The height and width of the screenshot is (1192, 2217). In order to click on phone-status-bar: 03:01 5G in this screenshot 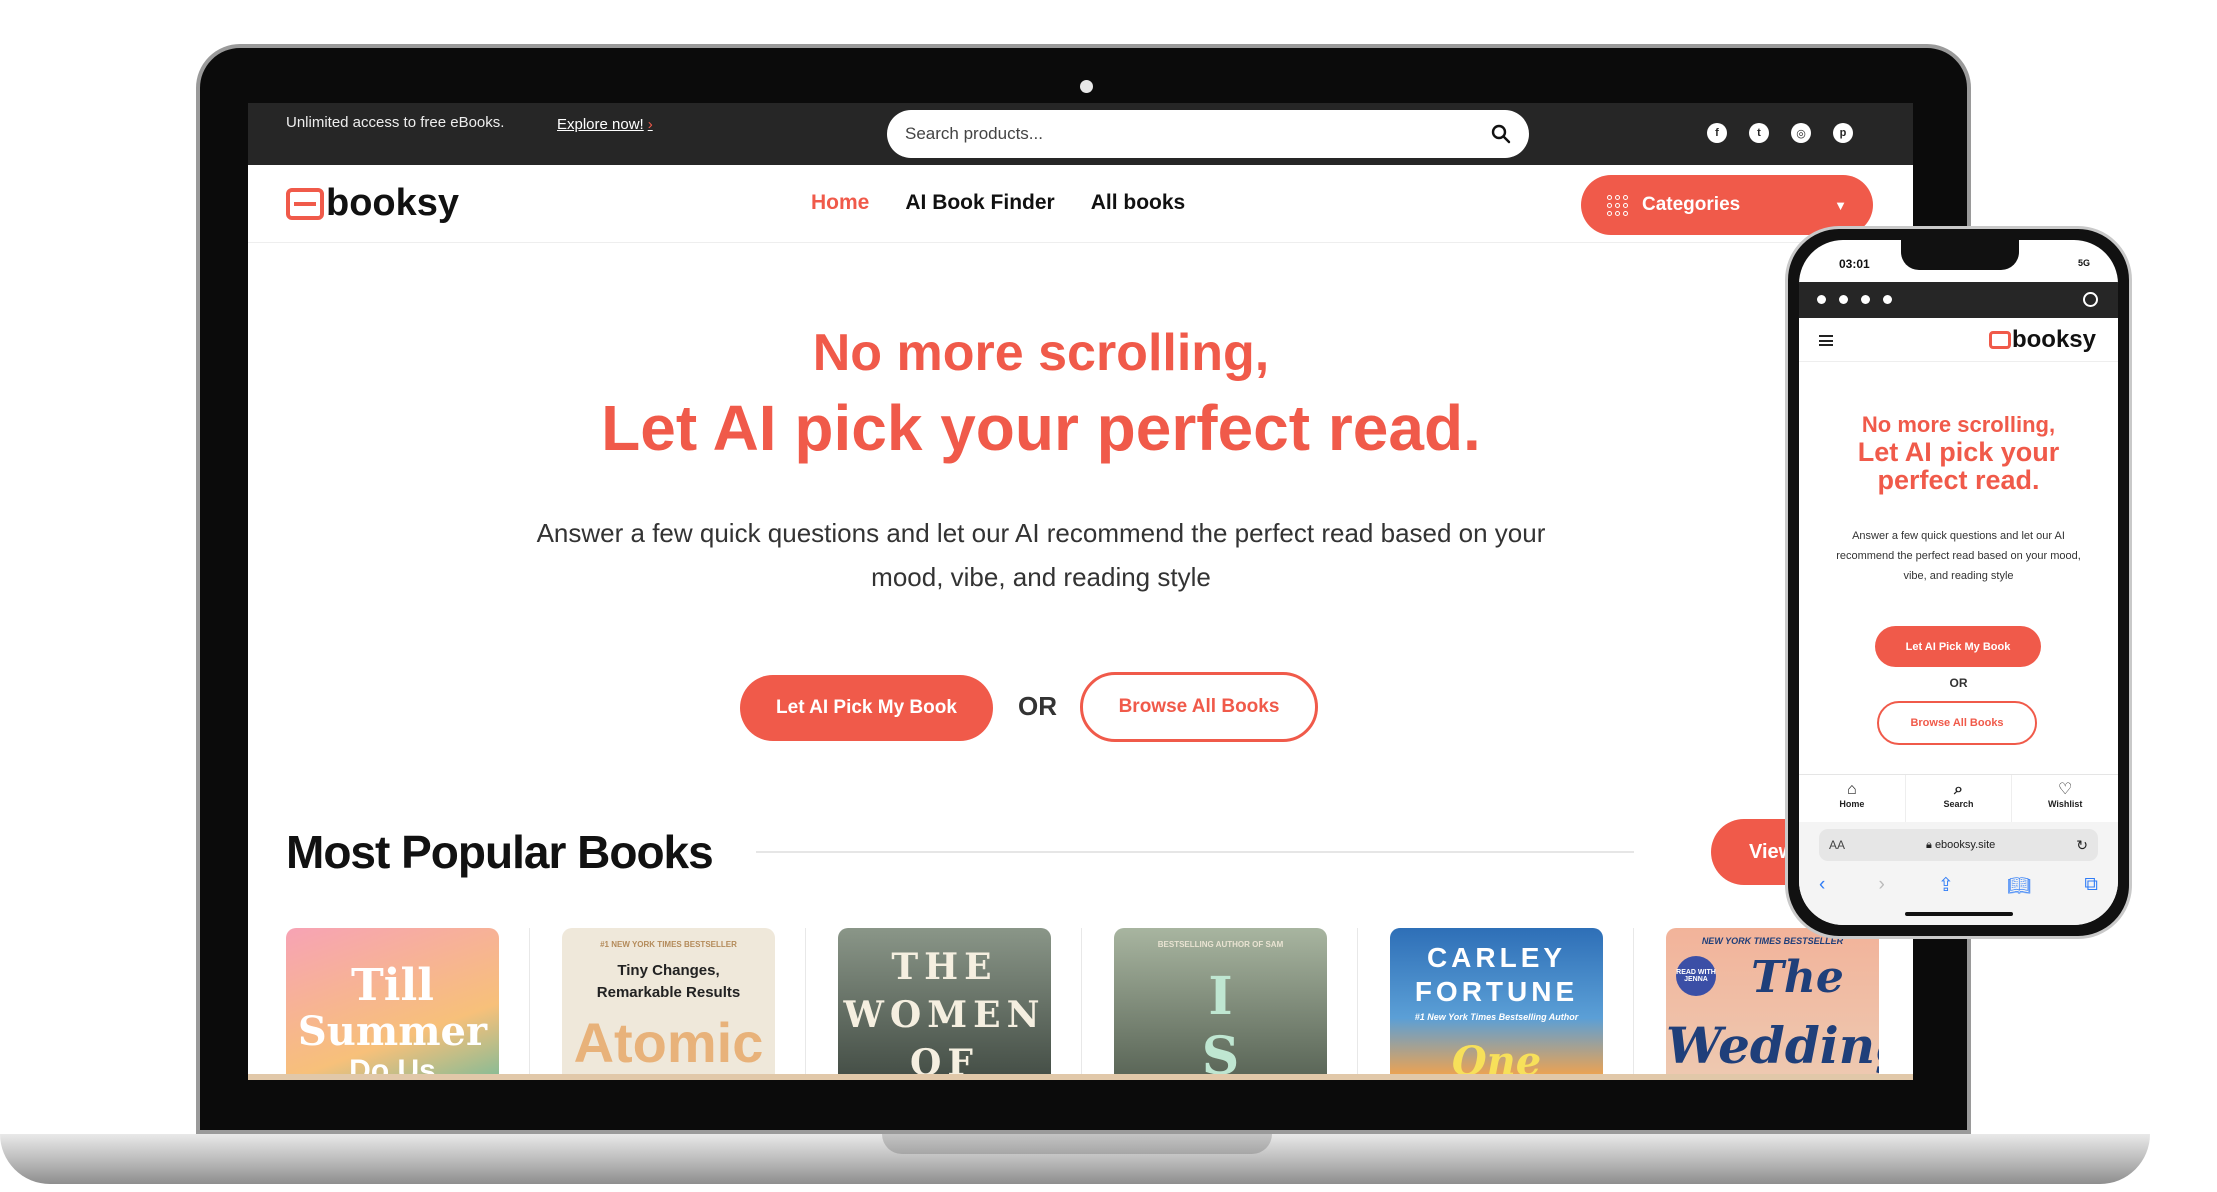, I will do `click(1958, 261)`.